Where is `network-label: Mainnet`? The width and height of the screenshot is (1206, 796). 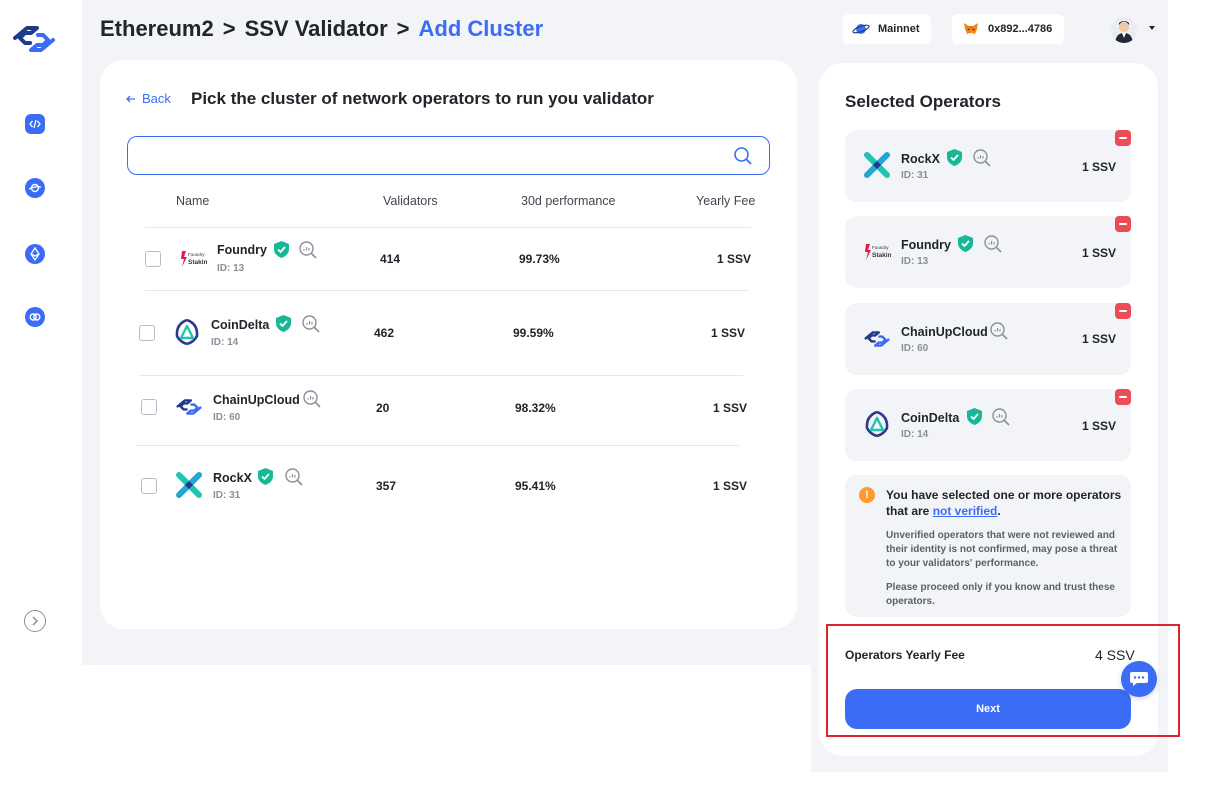 network-label: Mainnet is located at coordinates (899, 29).